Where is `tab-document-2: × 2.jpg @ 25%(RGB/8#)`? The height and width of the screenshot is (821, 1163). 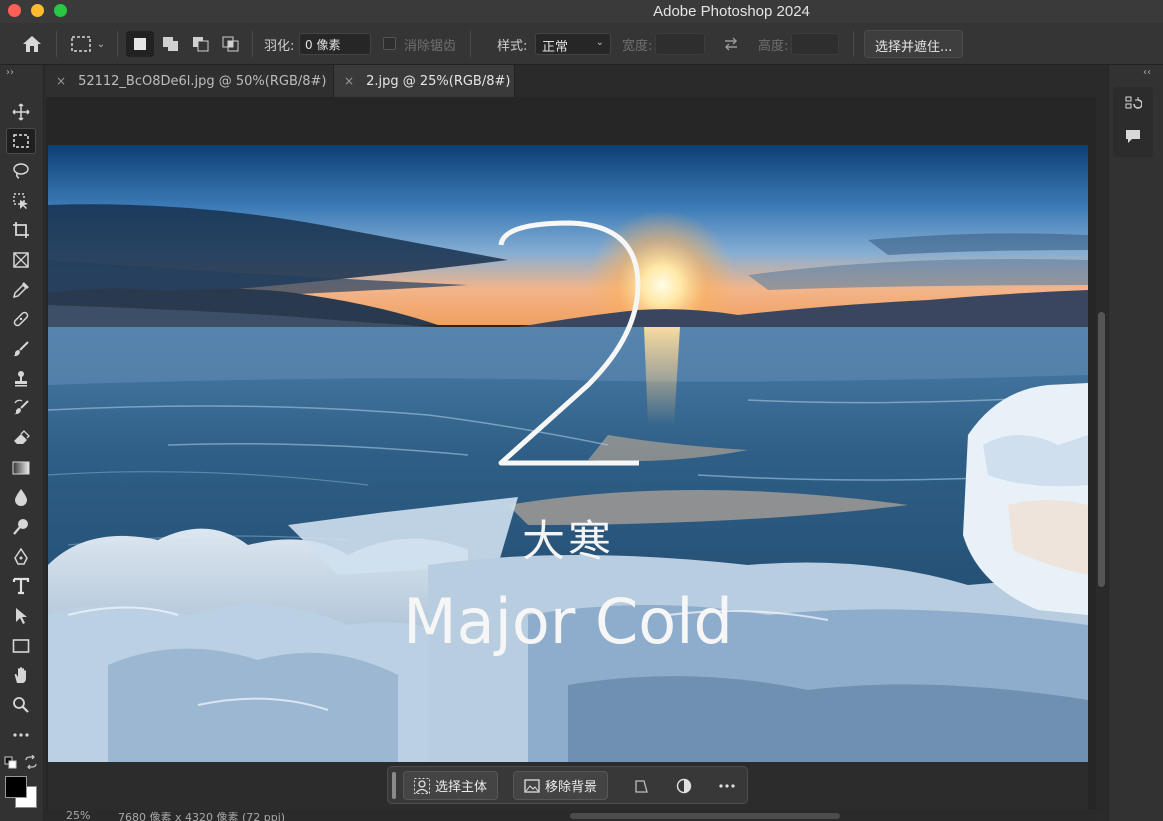 tab-document-2: × 2.jpg @ 25%(RGB/8#) is located at coordinates (424, 81).